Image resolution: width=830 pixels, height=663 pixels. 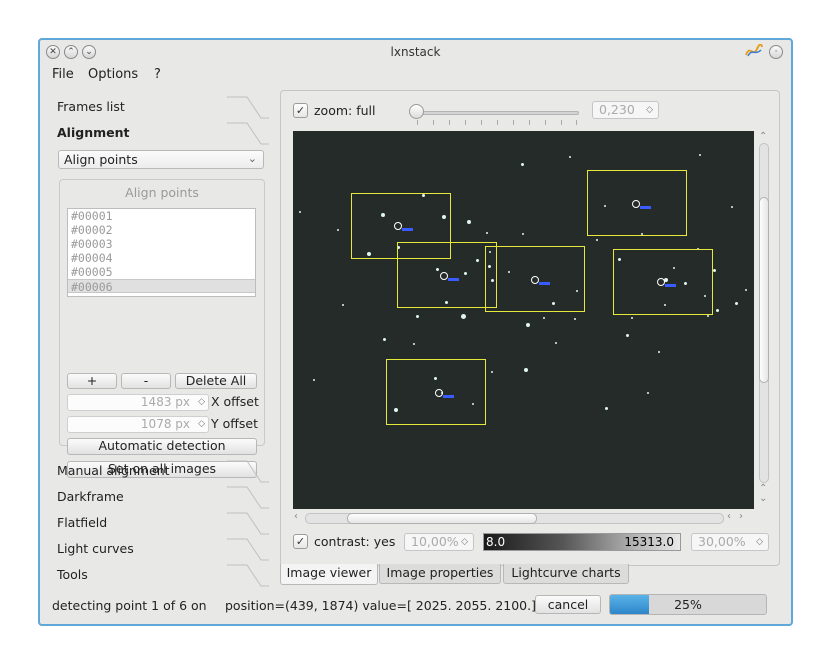 What do you see at coordinates (568, 604) in the screenshot?
I see `cancel-button: cancel` at bounding box center [568, 604].